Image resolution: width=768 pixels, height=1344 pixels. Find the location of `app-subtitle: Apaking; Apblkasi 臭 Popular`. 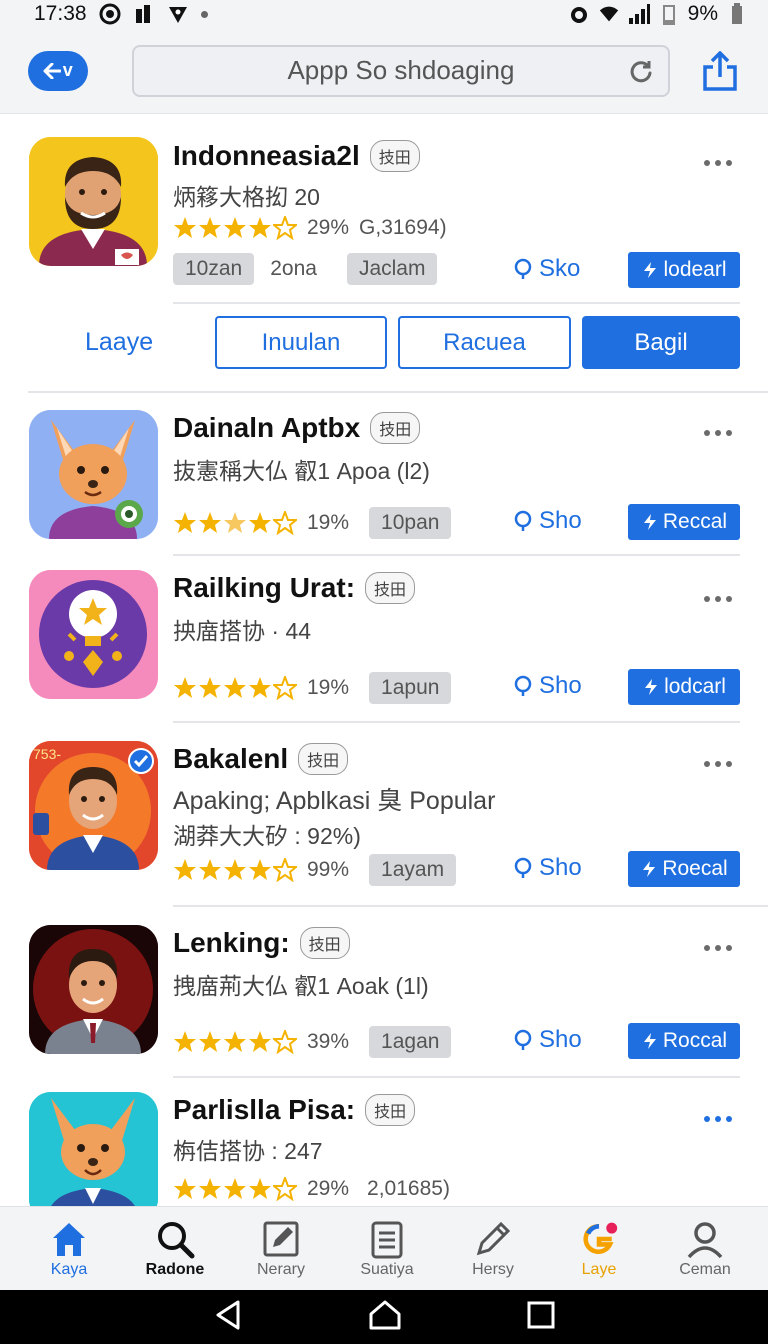

app-subtitle: Apaking; Apblkasi 臭 Popular is located at coordinates (334, 801).